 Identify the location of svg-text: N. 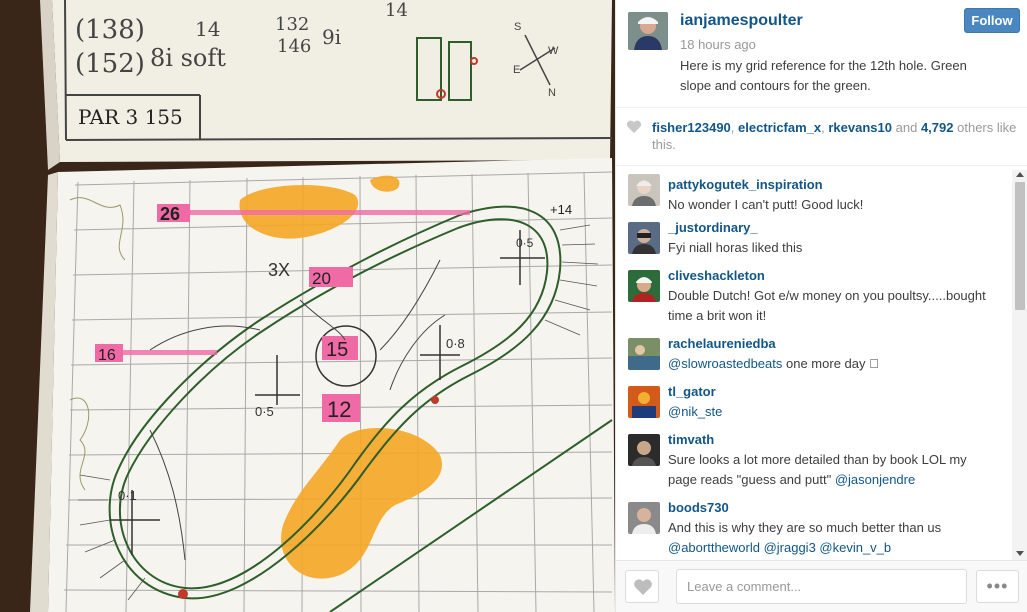
(552, 93).